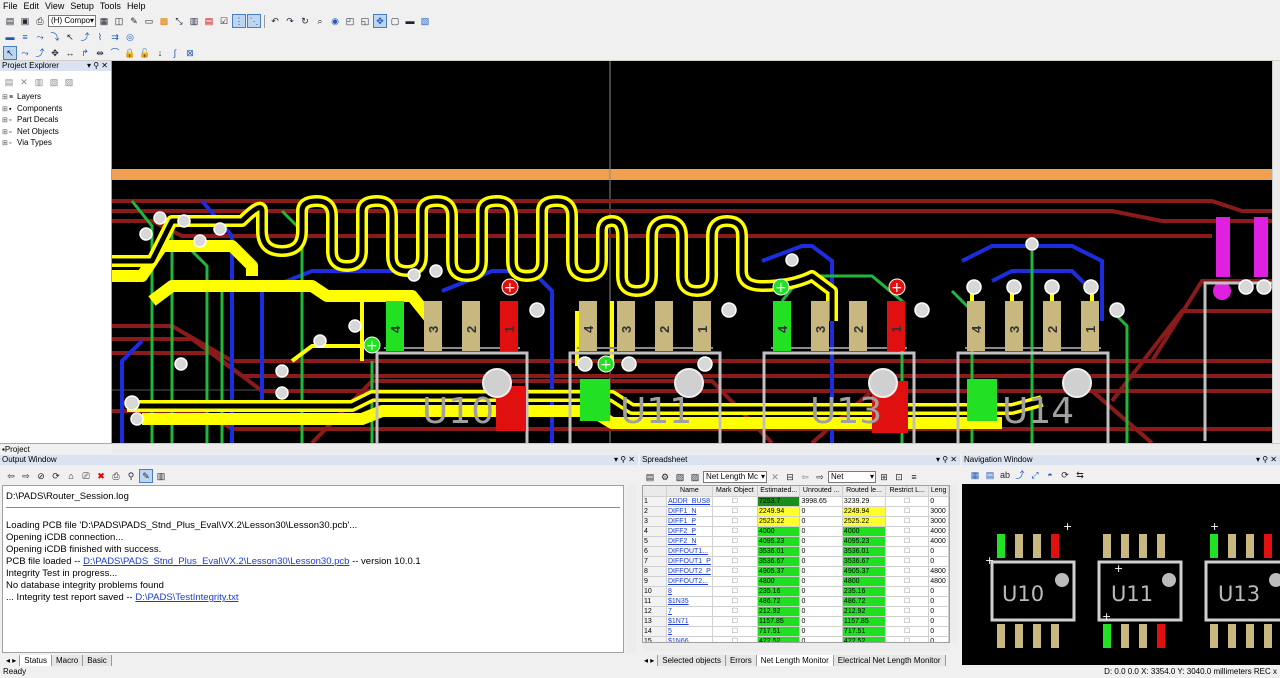  I want to click on layer-icon: ◫, so click(119, 21).